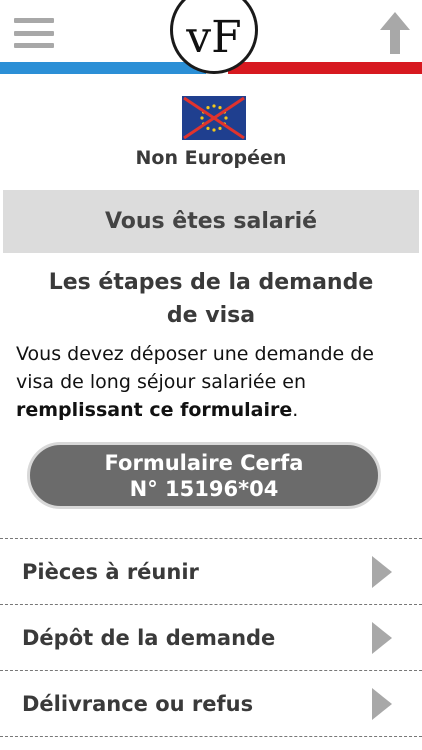  I want to click on app-header: vF, so click(211, 37).